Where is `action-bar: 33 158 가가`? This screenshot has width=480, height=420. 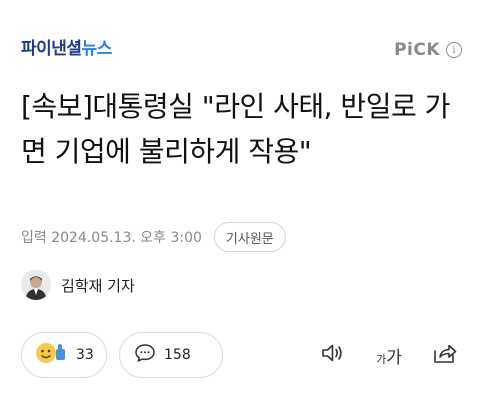 action-bar: 33 158 가가 is located at coordinates (241, 355).